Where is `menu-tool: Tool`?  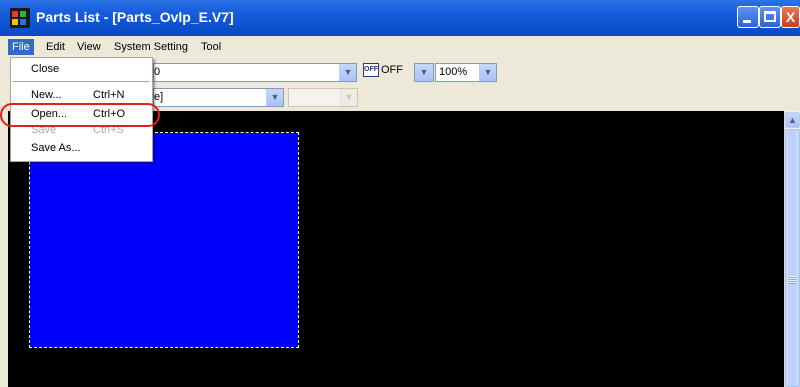 menu-tool: Tool is located at coordinates (211, 47).